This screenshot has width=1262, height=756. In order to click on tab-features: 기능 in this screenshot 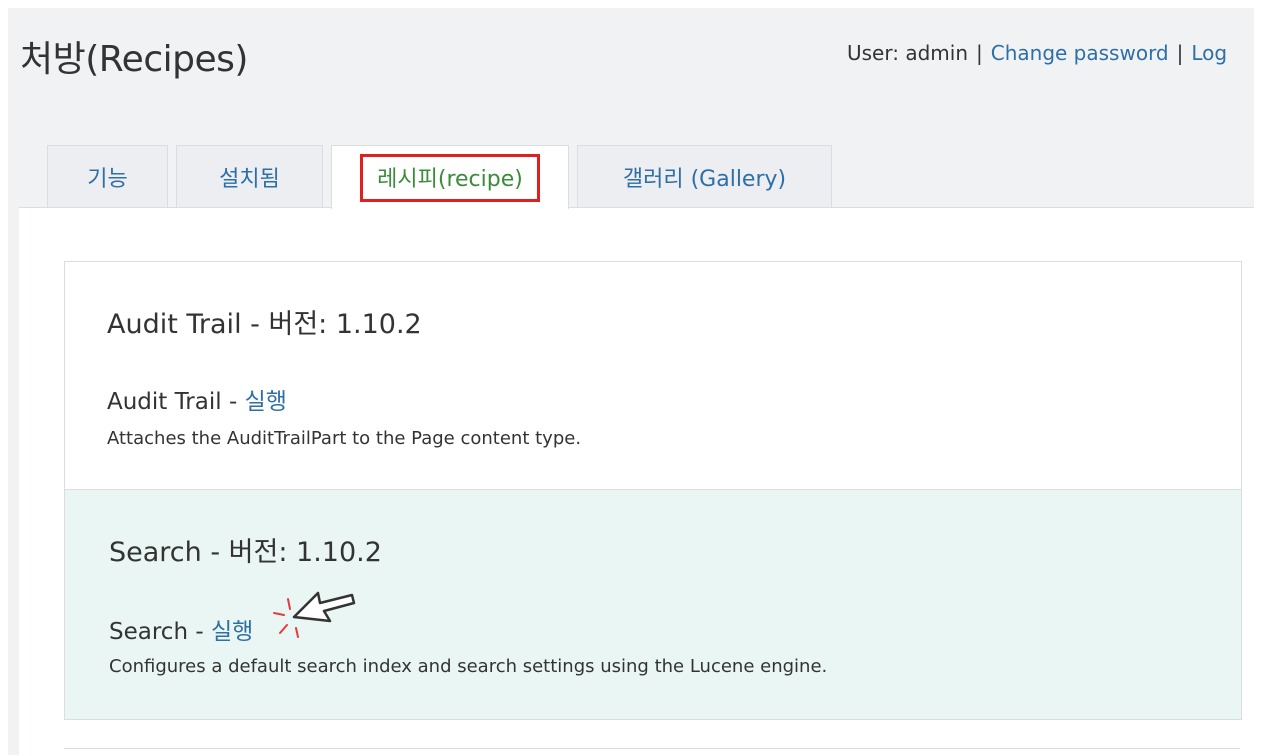, I will do `click(107, 176)`.